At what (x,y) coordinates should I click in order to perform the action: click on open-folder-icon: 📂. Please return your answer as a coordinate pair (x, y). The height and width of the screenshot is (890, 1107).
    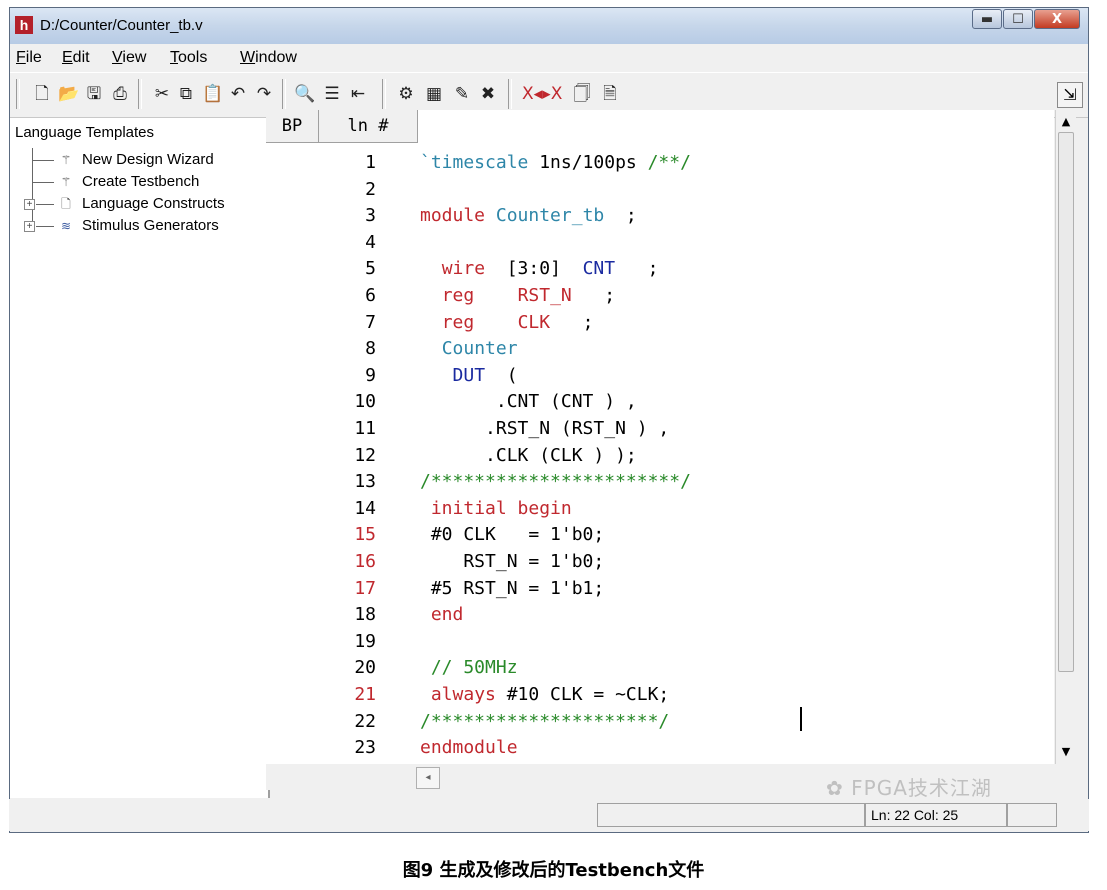
    Looking at the image, I should click on (68, 94).